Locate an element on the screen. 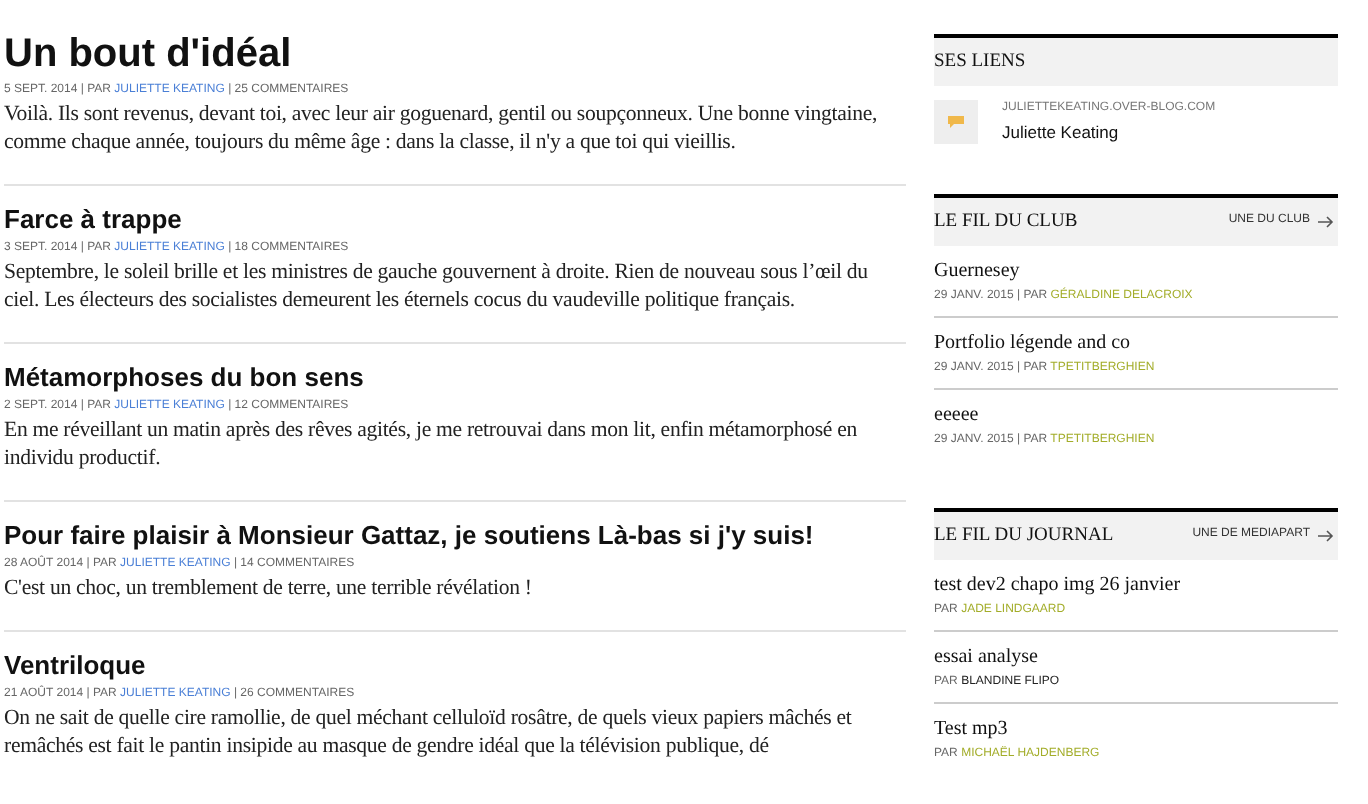 The width and height of the screenshot is (1368, 804). section-title: LE FIL DU JOURNAL is located at coordinates (1024, 536).